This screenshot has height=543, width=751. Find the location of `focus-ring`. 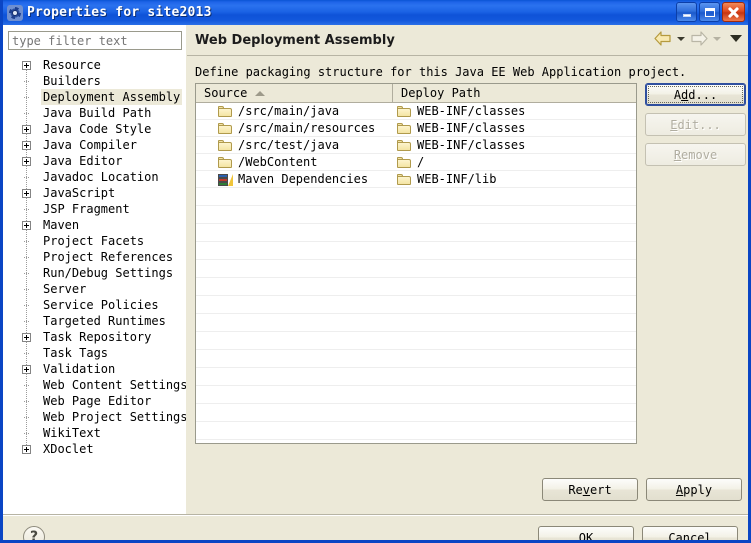

focus-ring is located at coordinates (695, 94).